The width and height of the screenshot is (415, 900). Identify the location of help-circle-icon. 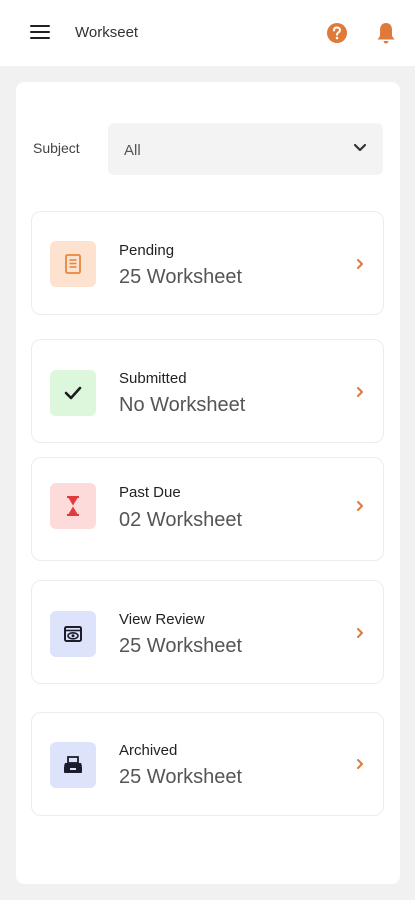
(337, 33).